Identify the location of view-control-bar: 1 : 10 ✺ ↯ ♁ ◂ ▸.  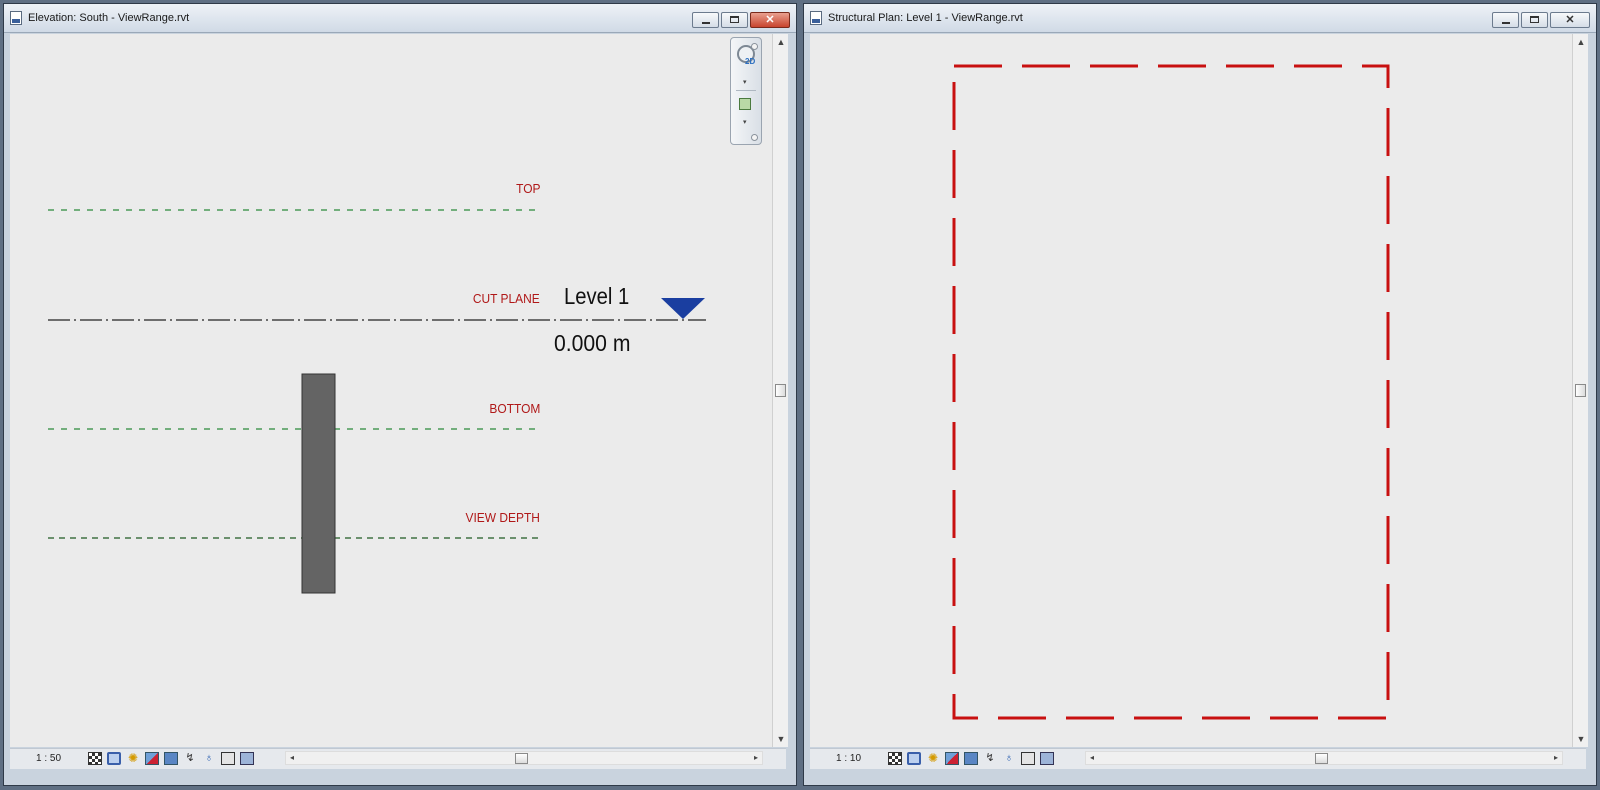
(1198, 758).